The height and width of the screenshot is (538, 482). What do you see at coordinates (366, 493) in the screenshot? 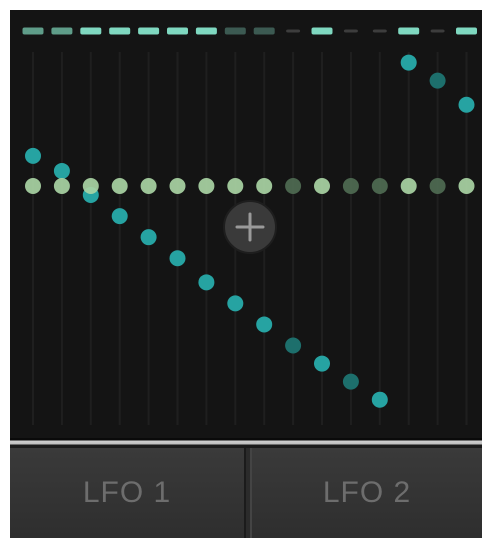
I see `tab-lfo-2: LFO 2` at bounding box center [366, 493].